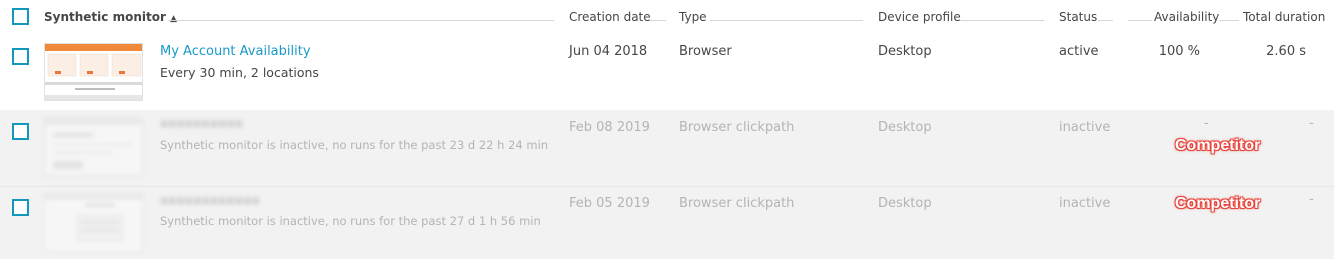  I want to click on total-duration-value: 2.60 s, so click(1286, 51).